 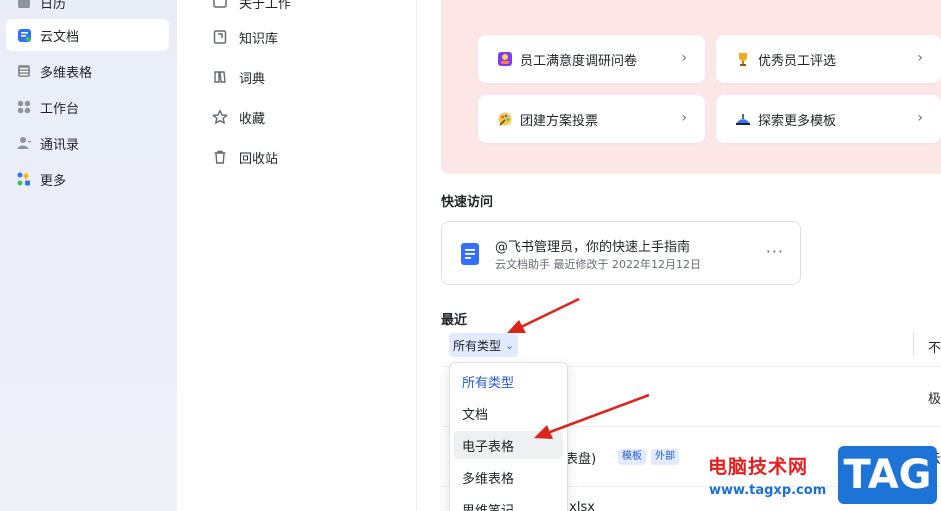 What do you see at coordinates (24, 71) in the screenshot?
I see `table-icon` at bounding box center [24, 71].